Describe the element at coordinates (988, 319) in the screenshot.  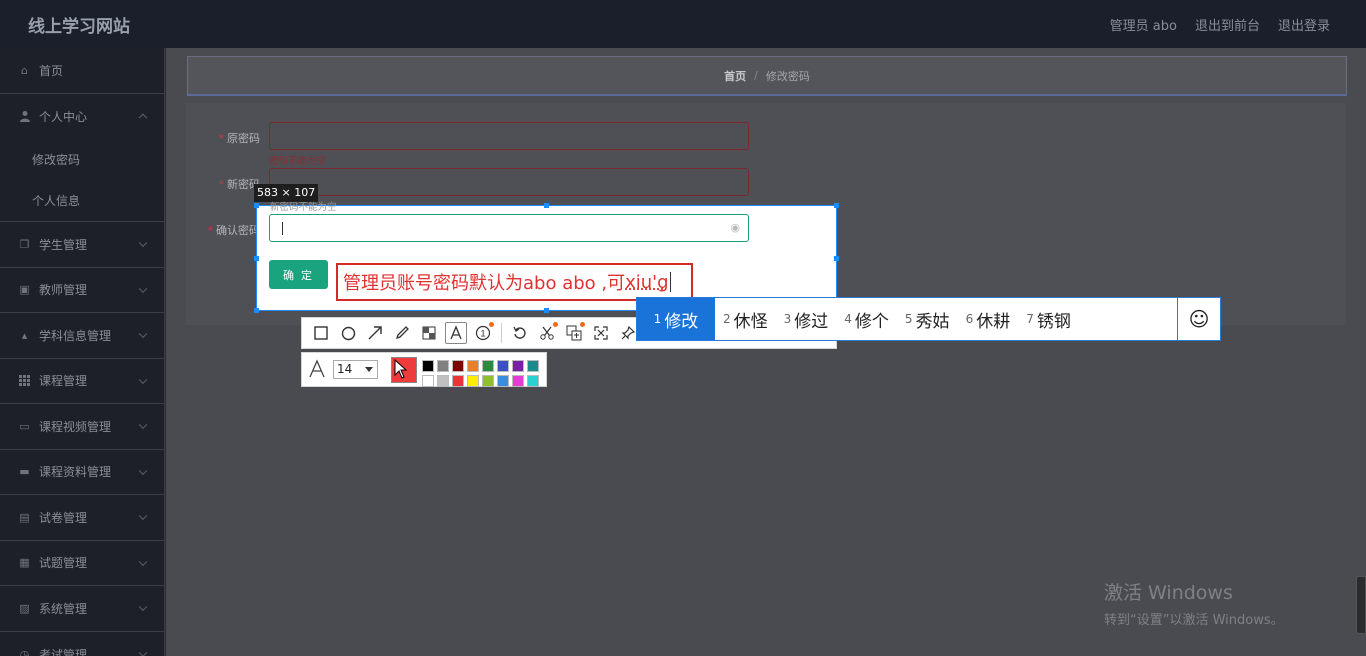
I see `ime-candidate: 6 休耕` at that location.